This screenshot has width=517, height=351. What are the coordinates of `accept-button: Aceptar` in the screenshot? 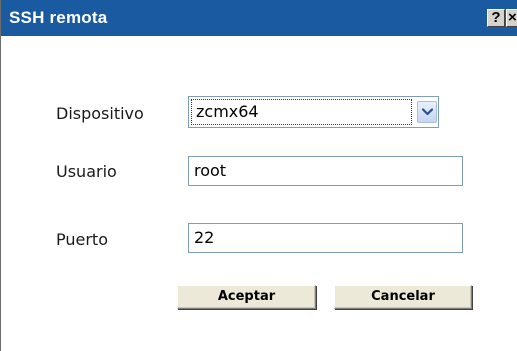 It's located at (246, 297).